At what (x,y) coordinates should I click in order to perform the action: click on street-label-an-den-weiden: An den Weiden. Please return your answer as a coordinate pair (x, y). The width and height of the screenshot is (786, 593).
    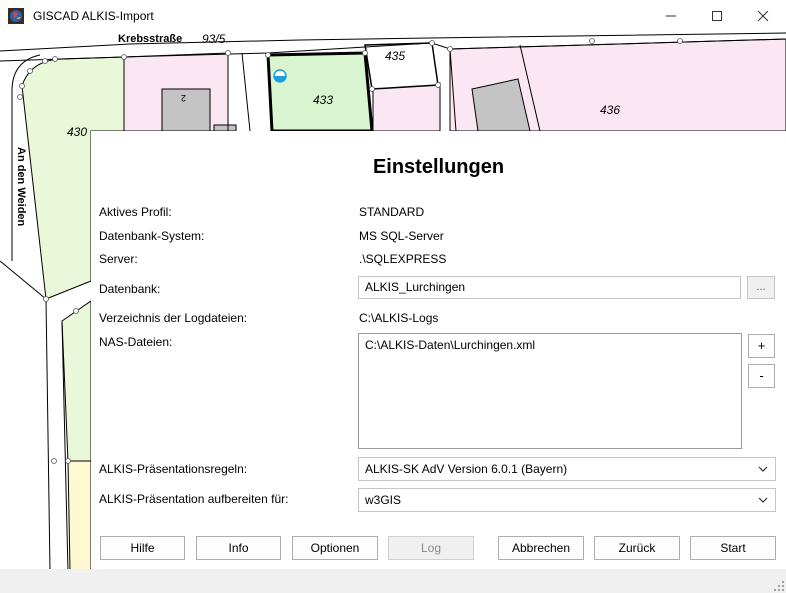
    Looking at the image, I should click on (21, 187).